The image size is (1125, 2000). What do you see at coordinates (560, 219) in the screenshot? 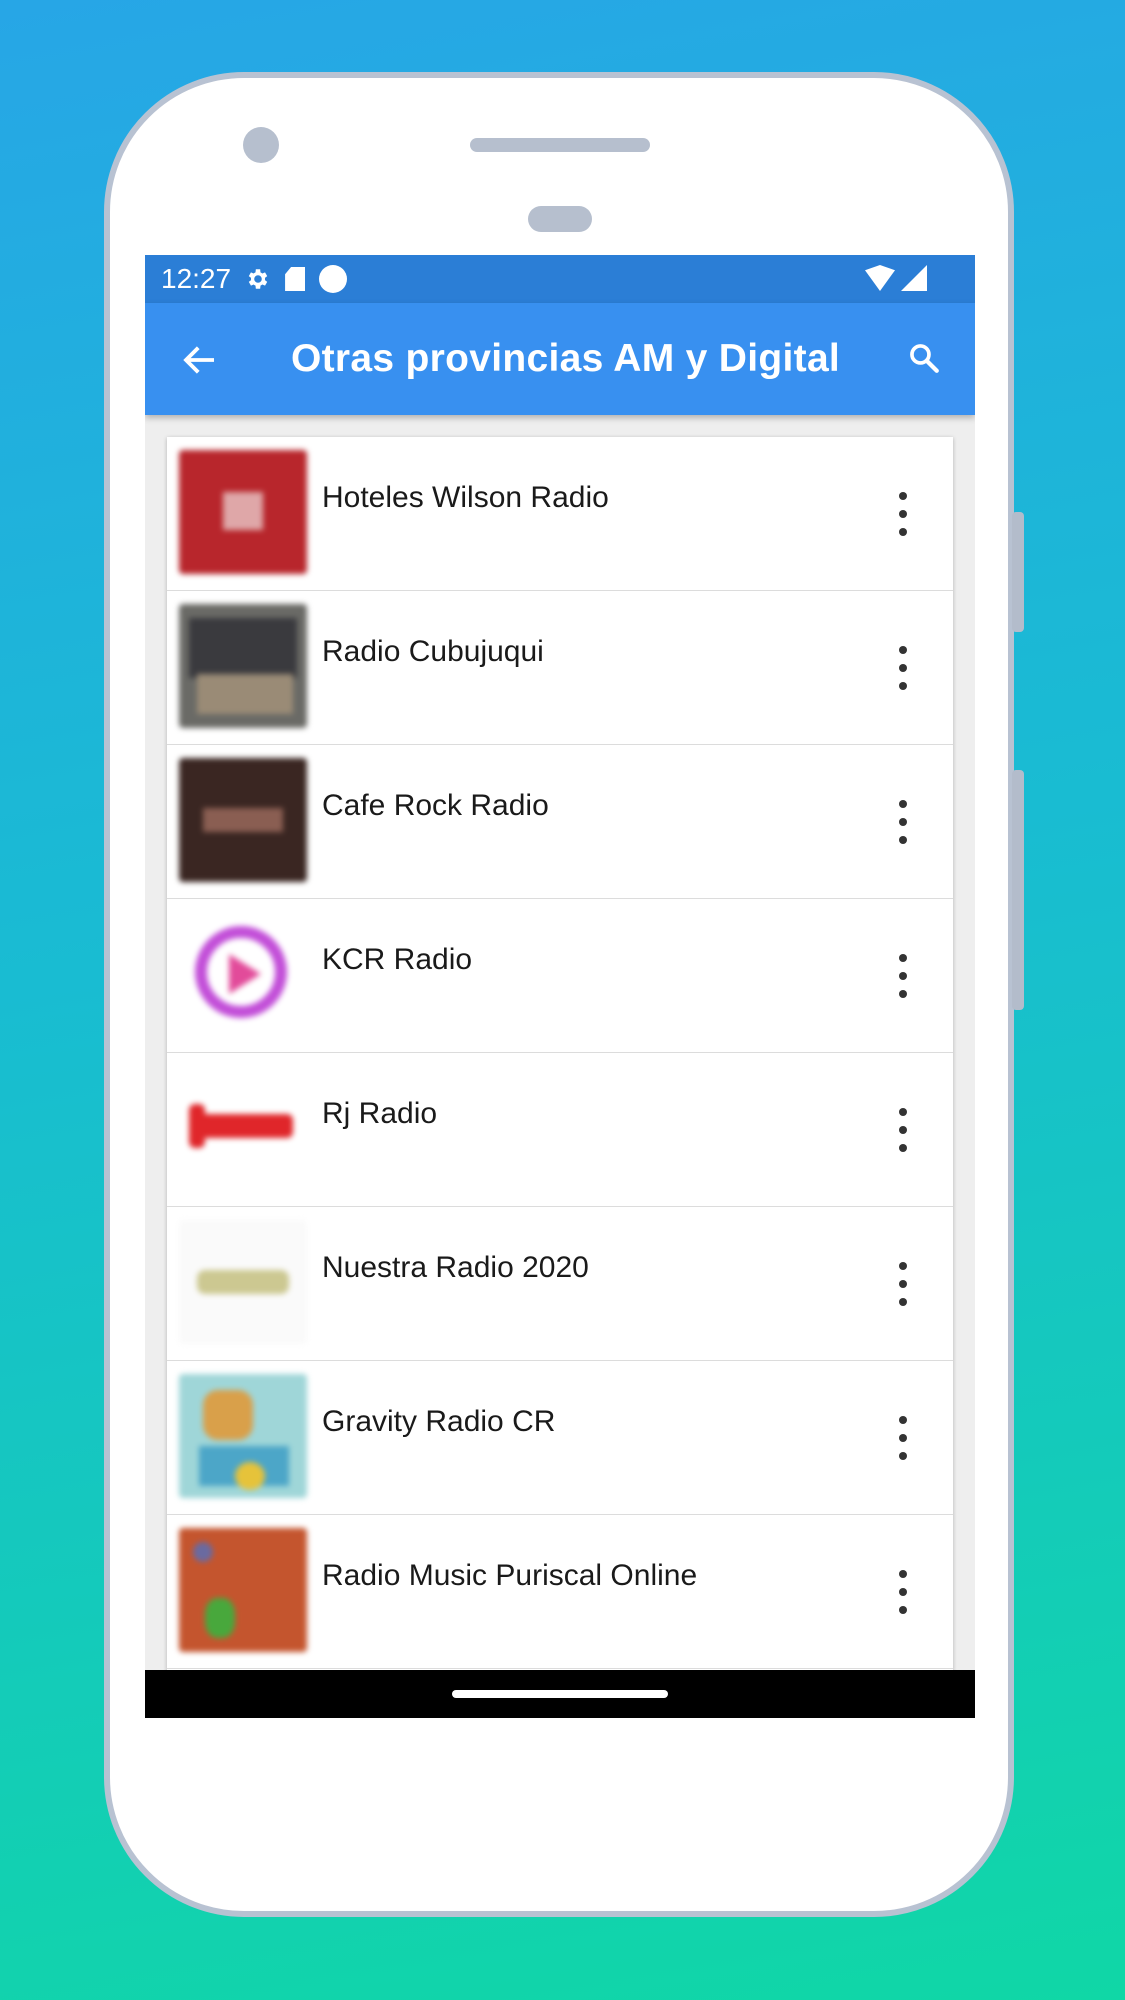
I see `proximity-sensor` at bounding box center [560, 219].